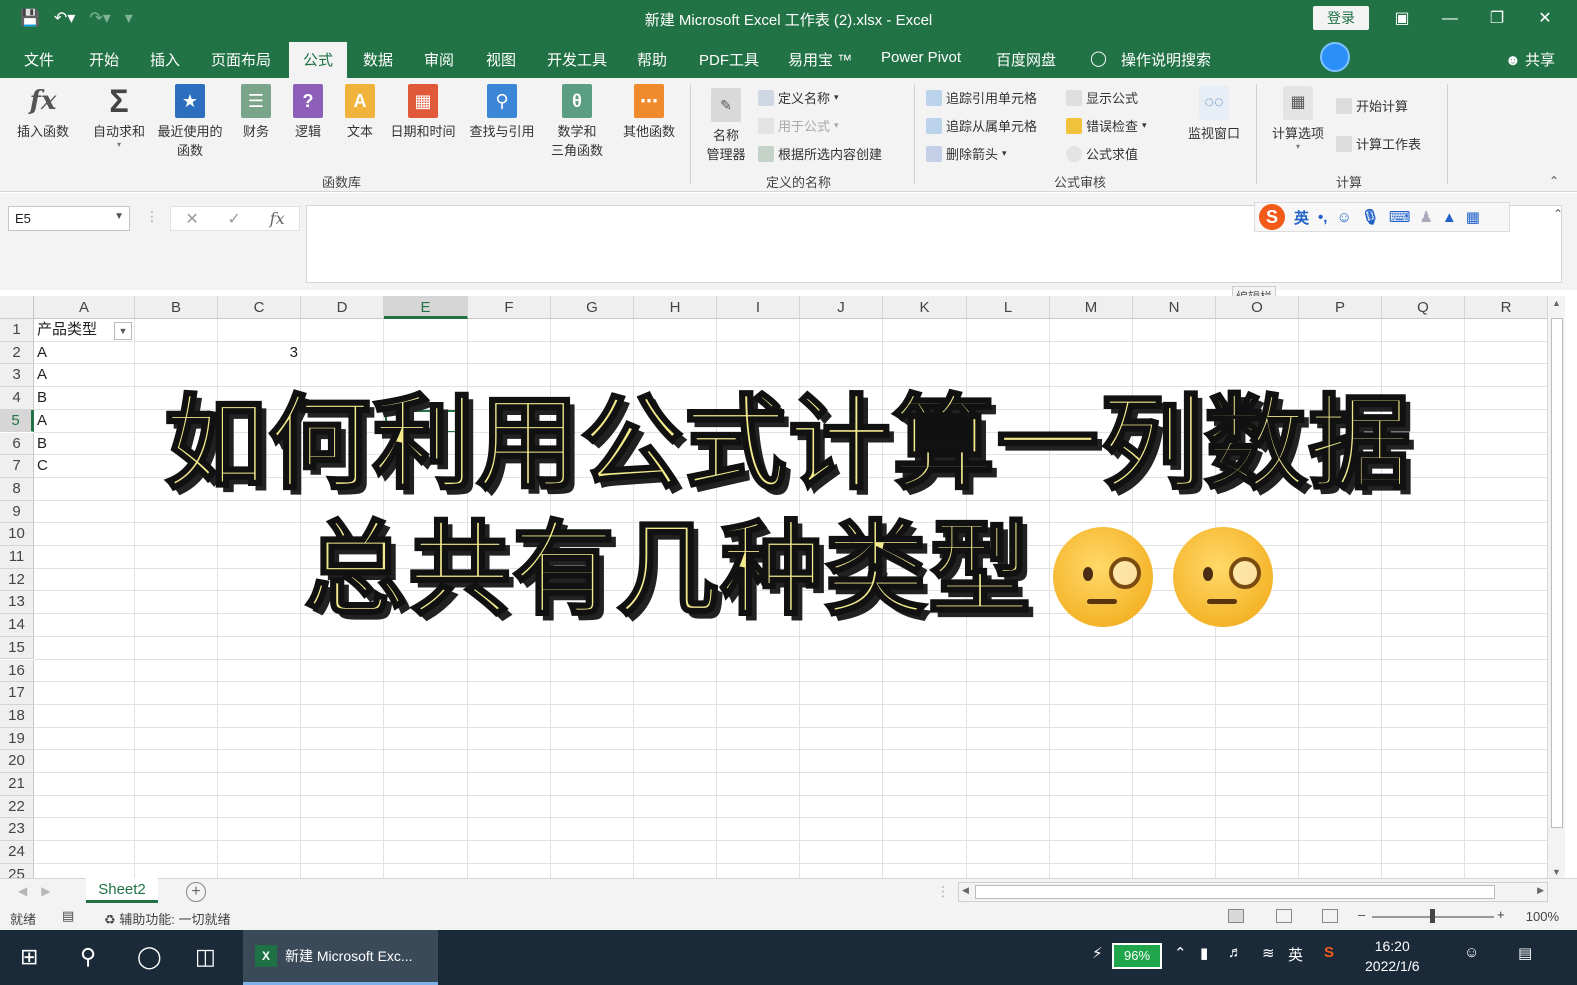 This screenshot has width=1577, height=985. Describe the element at coordinates (167, 918) in the screenshot. I see `accessibility-status: ♻ 辅助功能: 一切就绪` at that location.